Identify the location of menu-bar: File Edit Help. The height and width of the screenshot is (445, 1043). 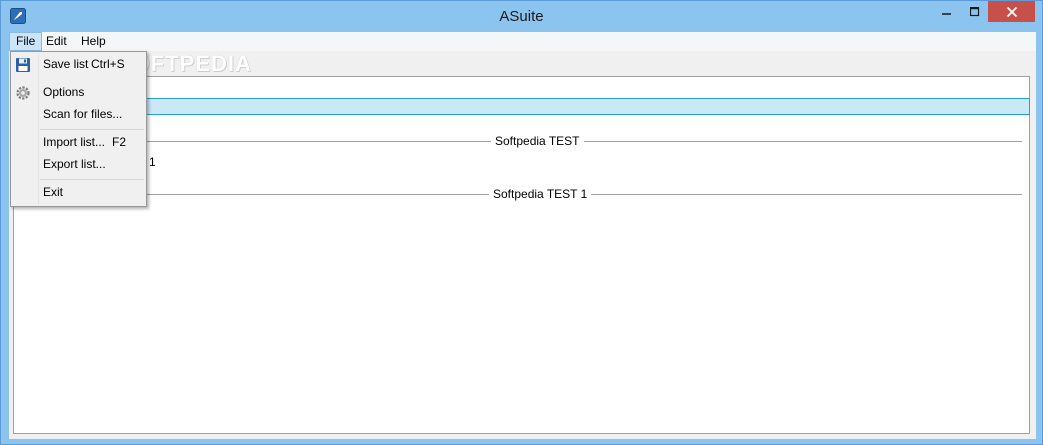
(522, 41).